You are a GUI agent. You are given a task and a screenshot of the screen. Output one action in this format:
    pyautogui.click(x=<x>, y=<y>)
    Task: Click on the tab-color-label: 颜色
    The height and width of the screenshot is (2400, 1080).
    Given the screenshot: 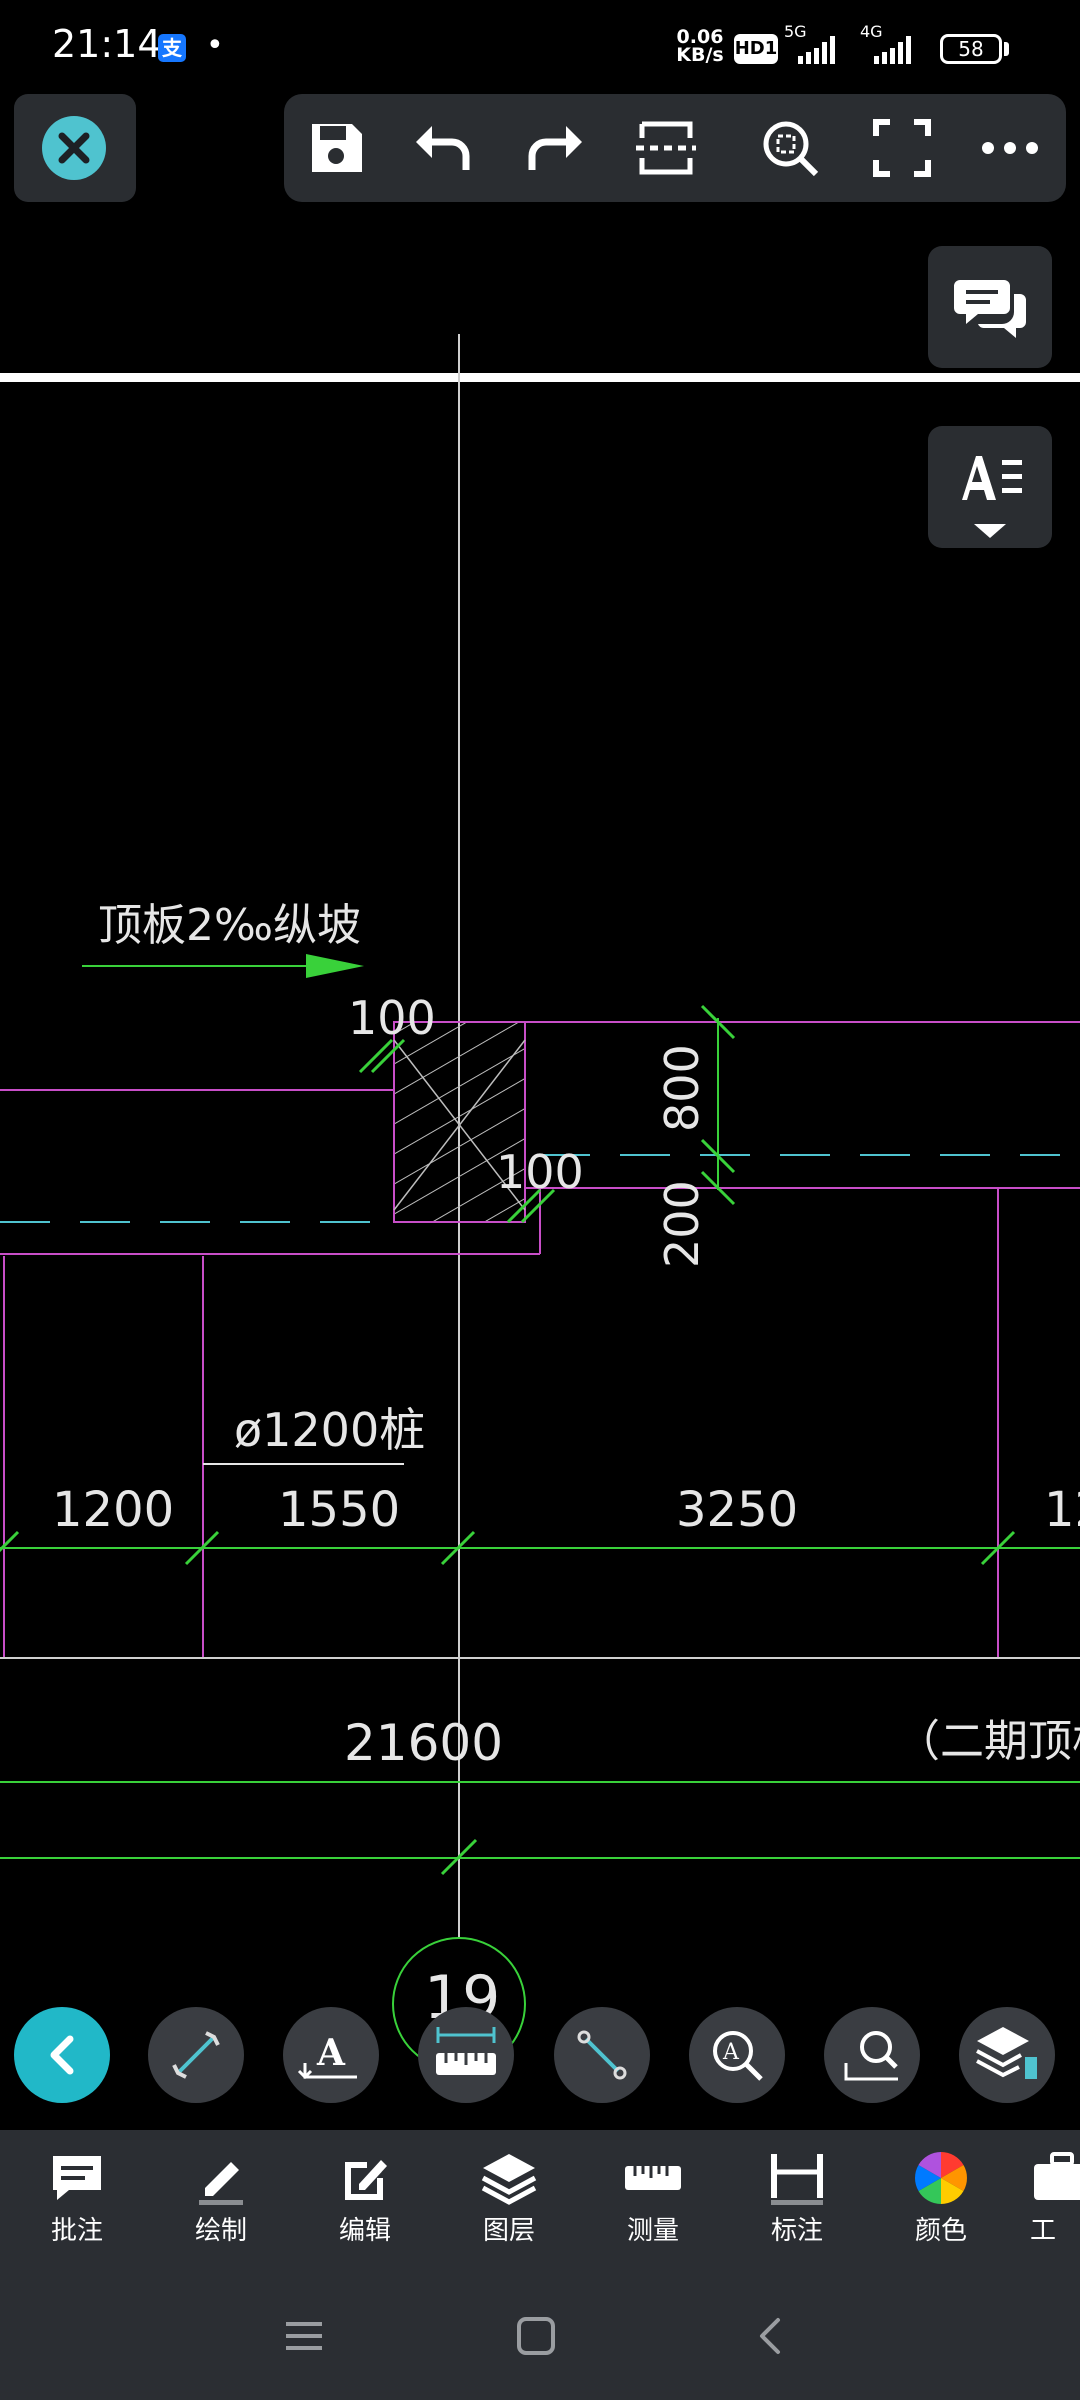 What is the action you would take?
    pyautogui.click(x=940, y=2231)
    